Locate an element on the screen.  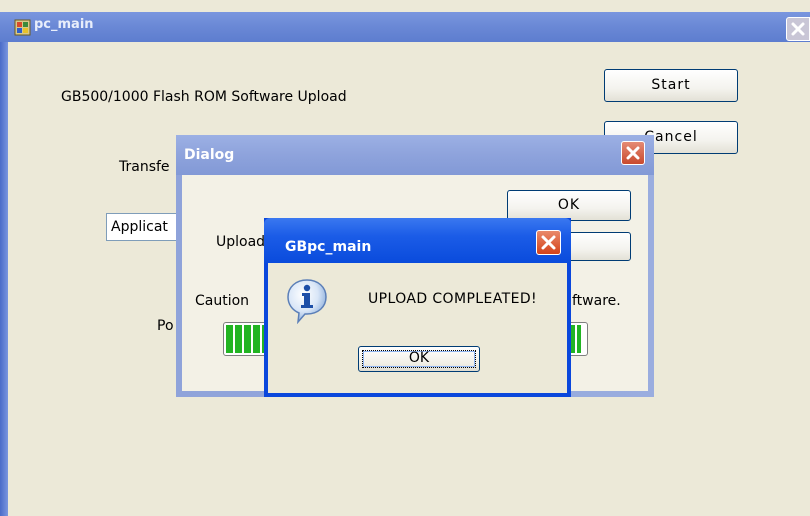
message-box-ok-button: OK is located at coordinates (419, 359).